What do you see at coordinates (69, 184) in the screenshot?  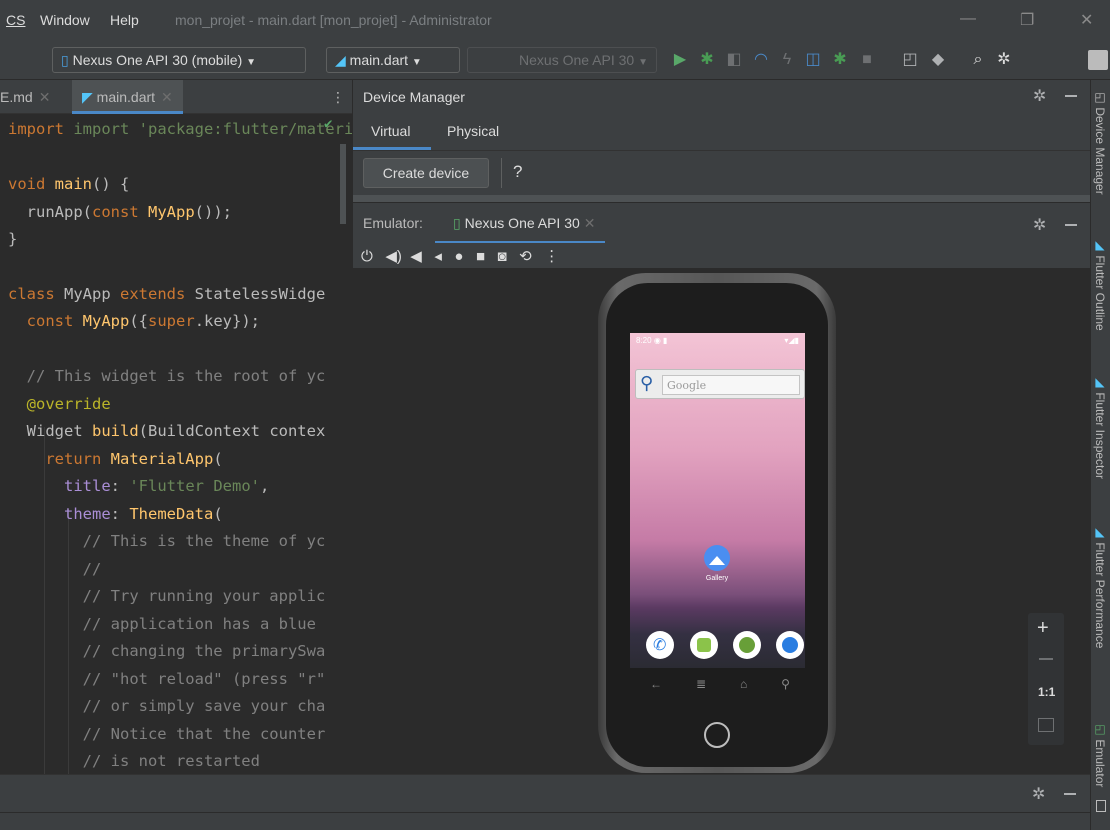 I see `code-line: void main() {` at bounding box center [69, 184].